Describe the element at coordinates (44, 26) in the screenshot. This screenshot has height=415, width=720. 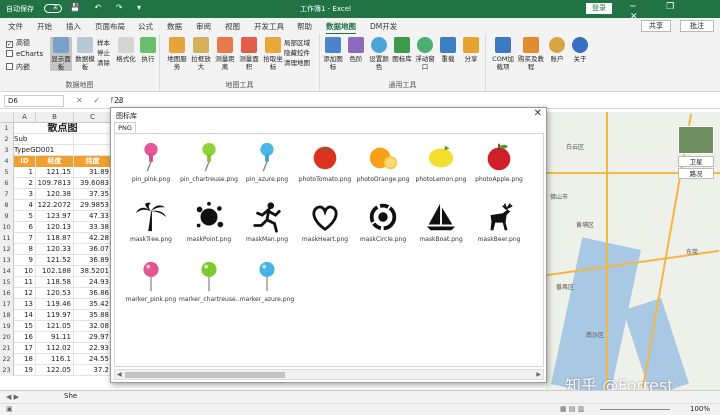
I see `tab-home: 开始` at that location.